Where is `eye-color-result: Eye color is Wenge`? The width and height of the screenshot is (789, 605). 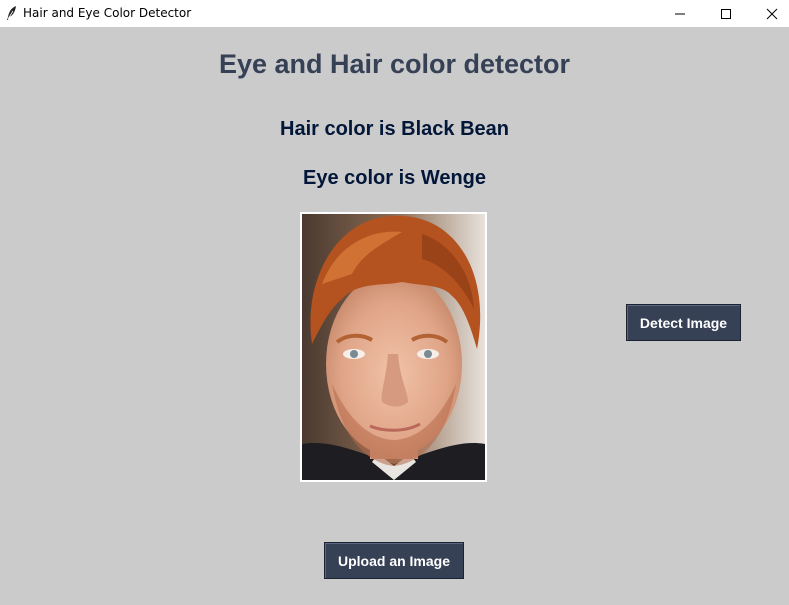
eye-color-result: Eye color is Wenge is located at coordinates (394, 178).